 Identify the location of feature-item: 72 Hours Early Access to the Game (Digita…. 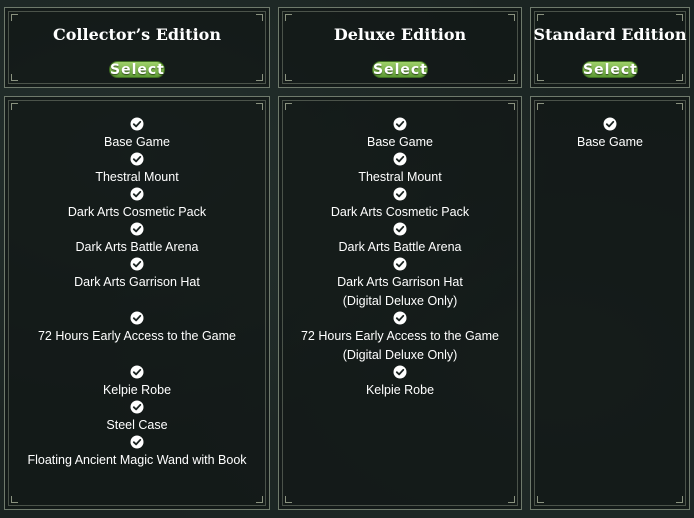
(400, 338).